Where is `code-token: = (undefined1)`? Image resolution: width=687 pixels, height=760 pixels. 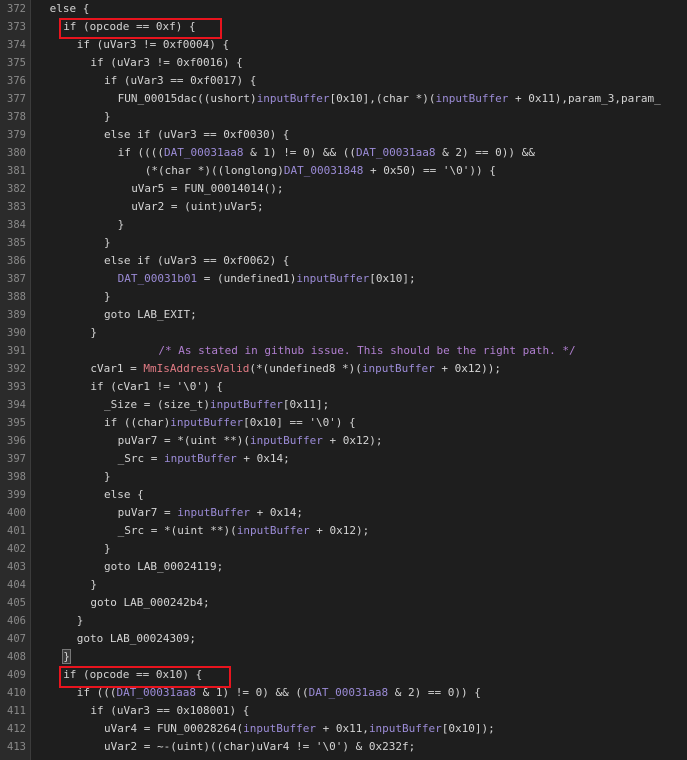 code-token: = (undefined1) is located at coordinates (247, 278).